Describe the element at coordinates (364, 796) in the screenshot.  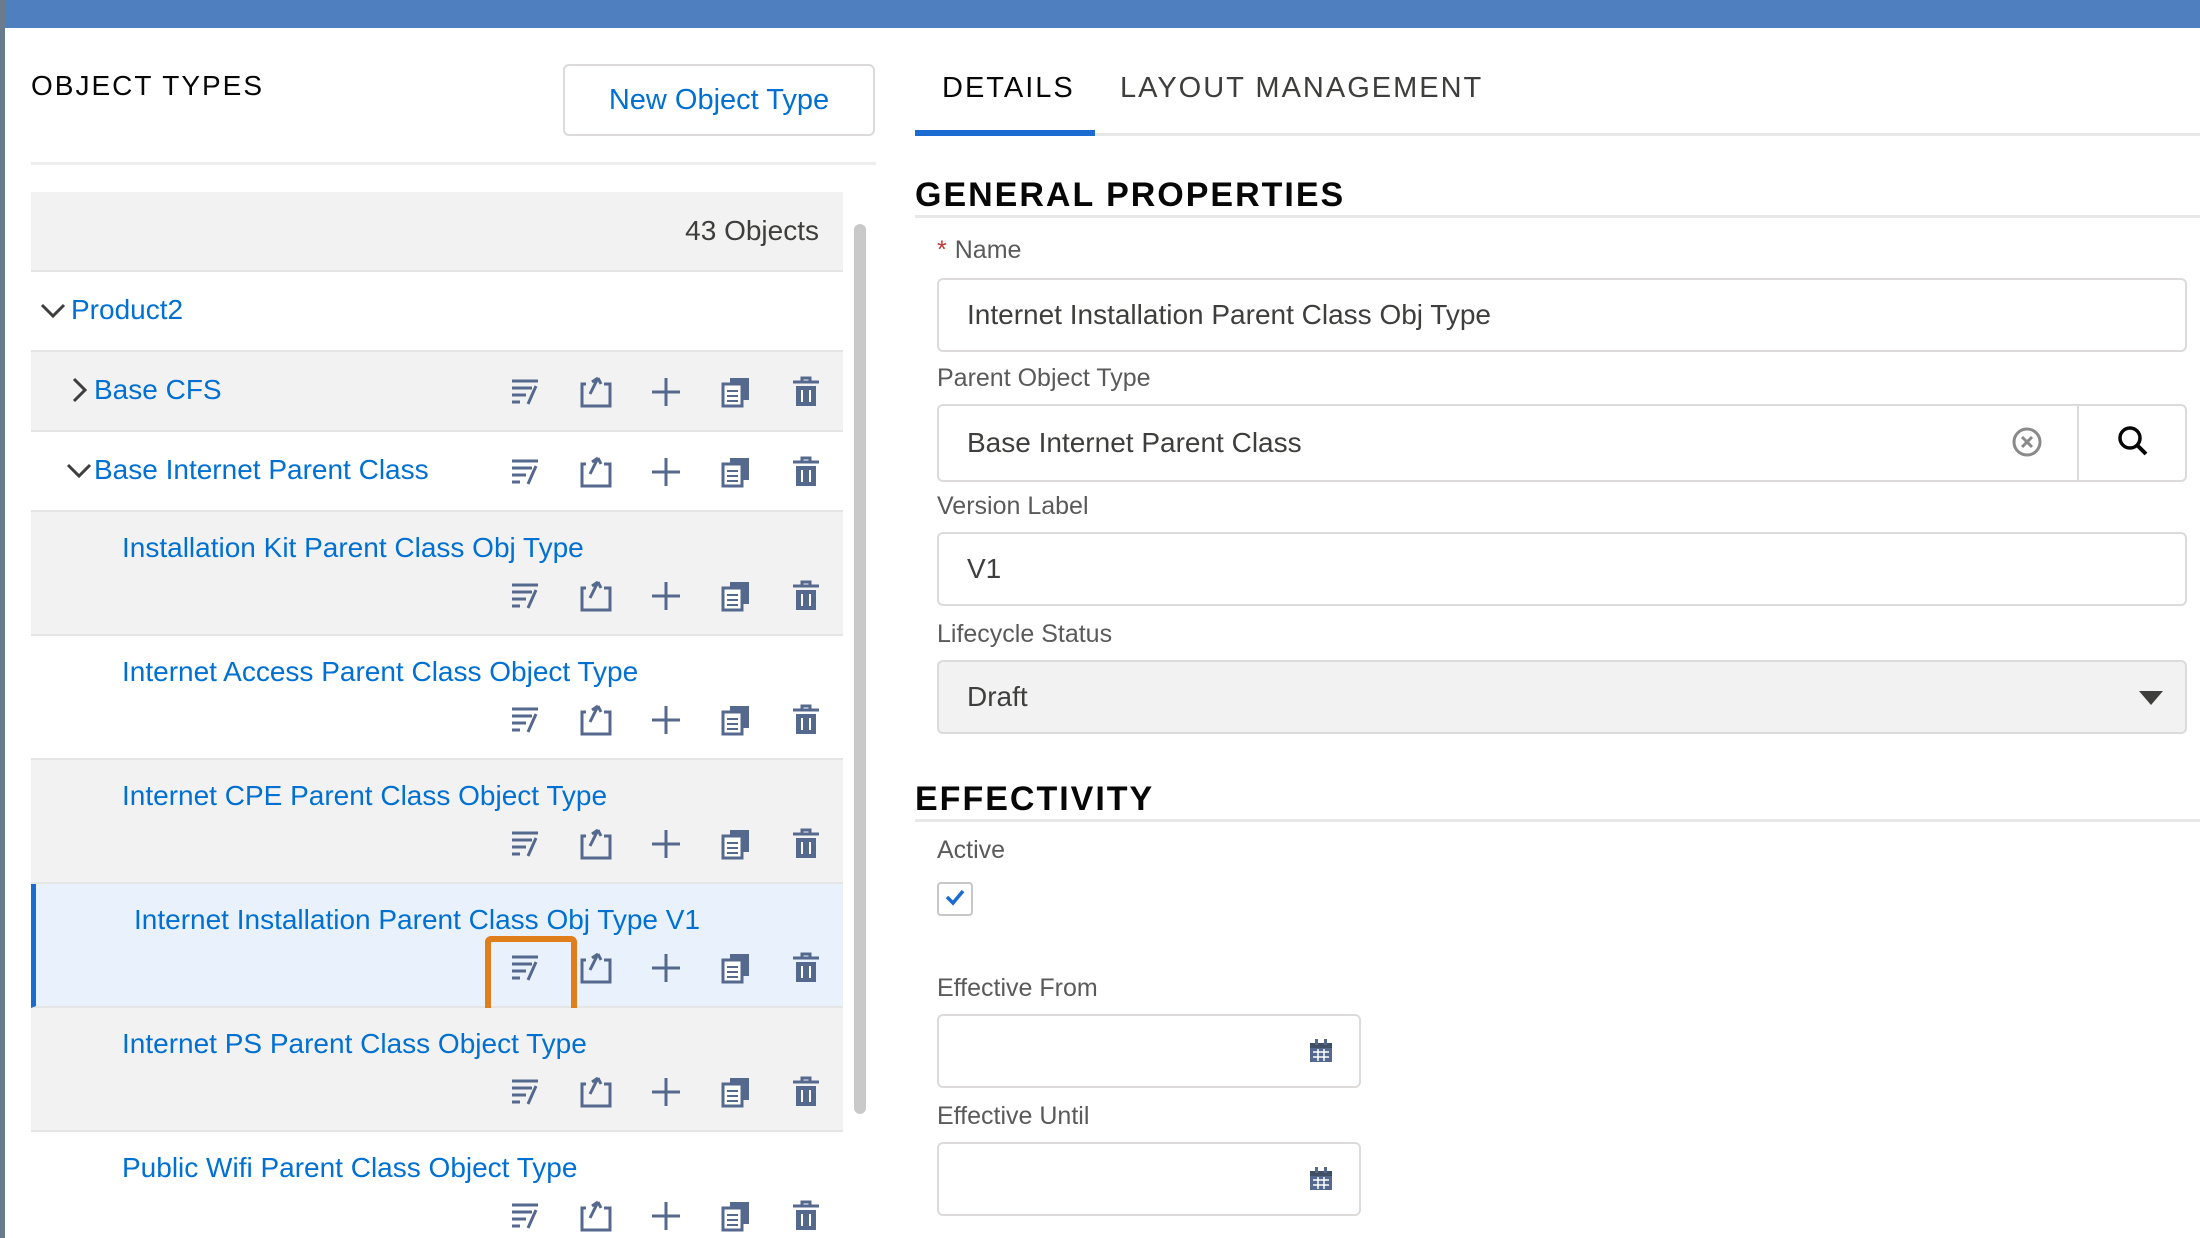
I see `tree-item-label: Internet CPE Parent Class Object Type` at that location.